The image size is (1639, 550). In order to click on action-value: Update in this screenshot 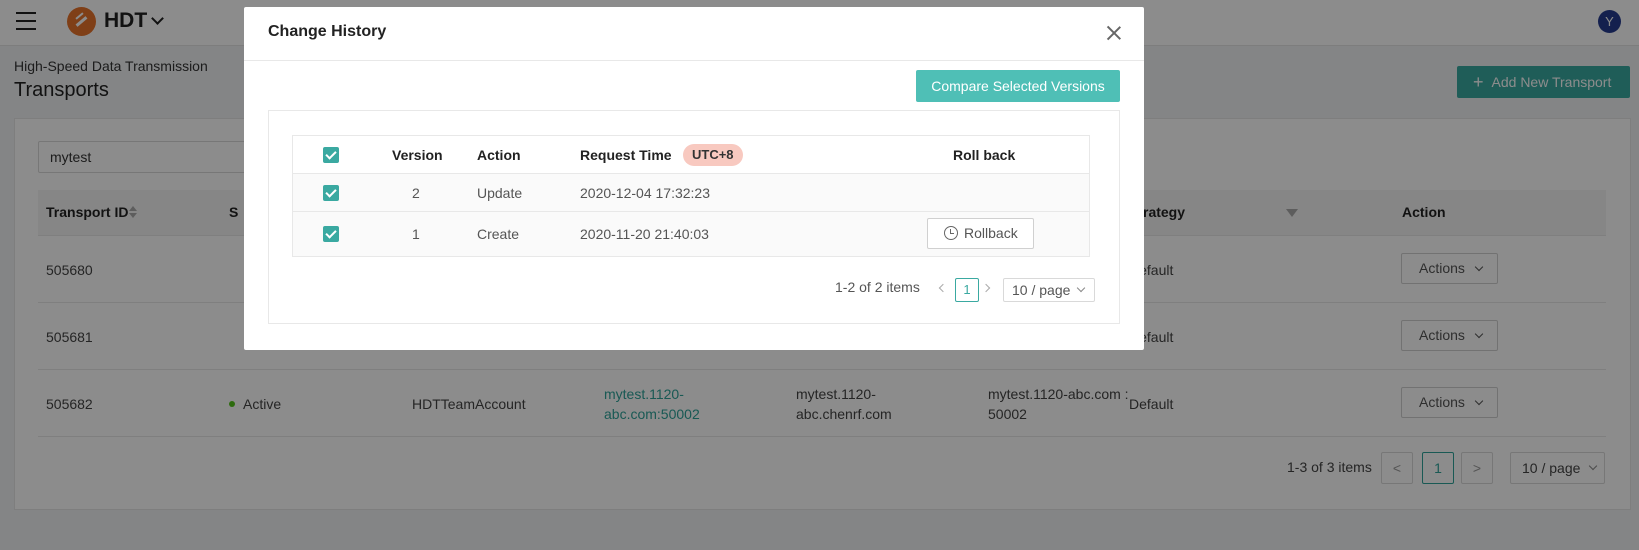, I will do `click(500, 193)`.